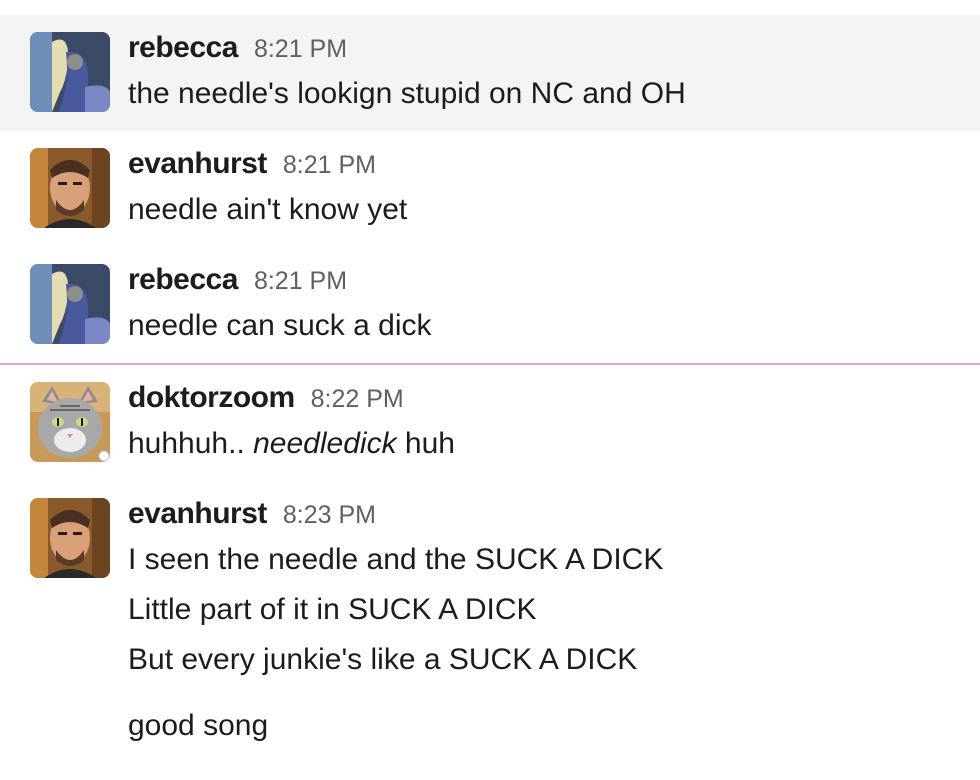 The image size is (980, 780). I want to click on message-text: I seen the needle and the SUCK A DICK, so click(396, 559).